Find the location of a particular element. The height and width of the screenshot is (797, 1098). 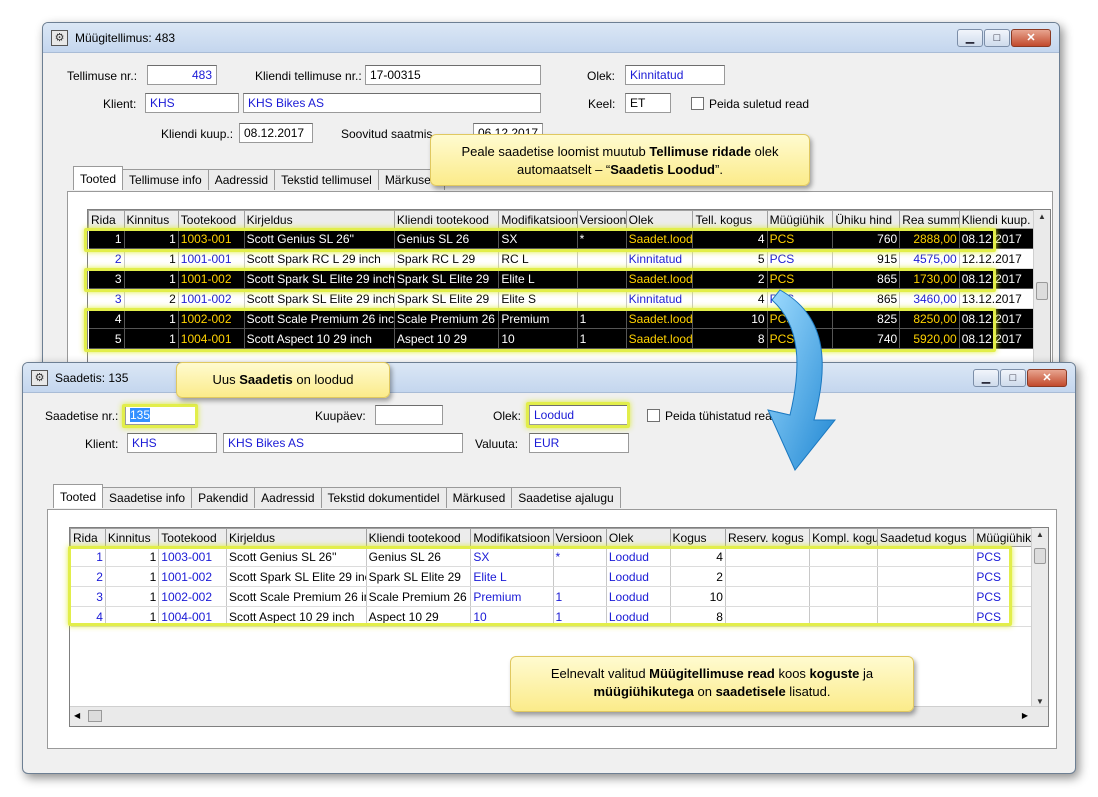

tab-saadetise-info: Saadetise info is located at coordinates (147, 497).